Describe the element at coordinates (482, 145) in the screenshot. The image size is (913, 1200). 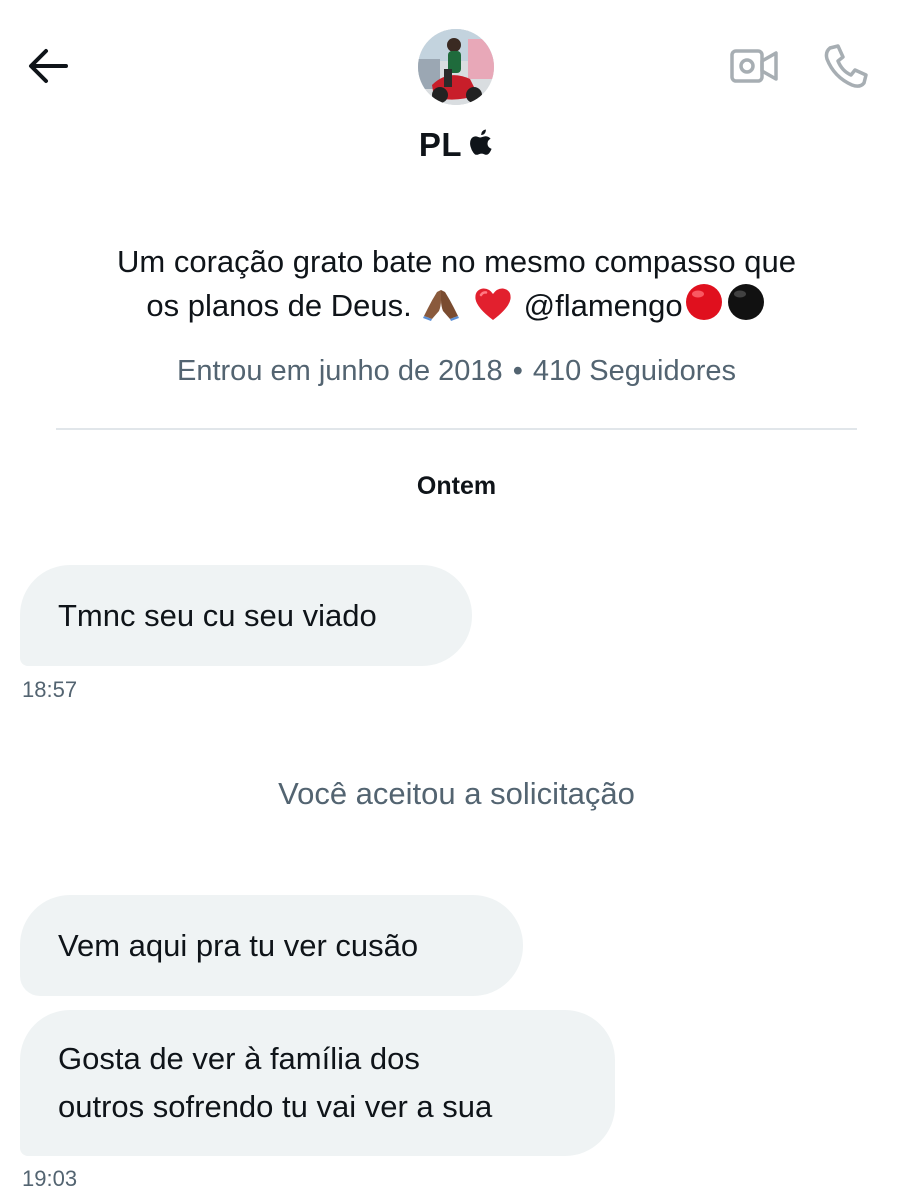
I see `apple-logo-icon` at that location.